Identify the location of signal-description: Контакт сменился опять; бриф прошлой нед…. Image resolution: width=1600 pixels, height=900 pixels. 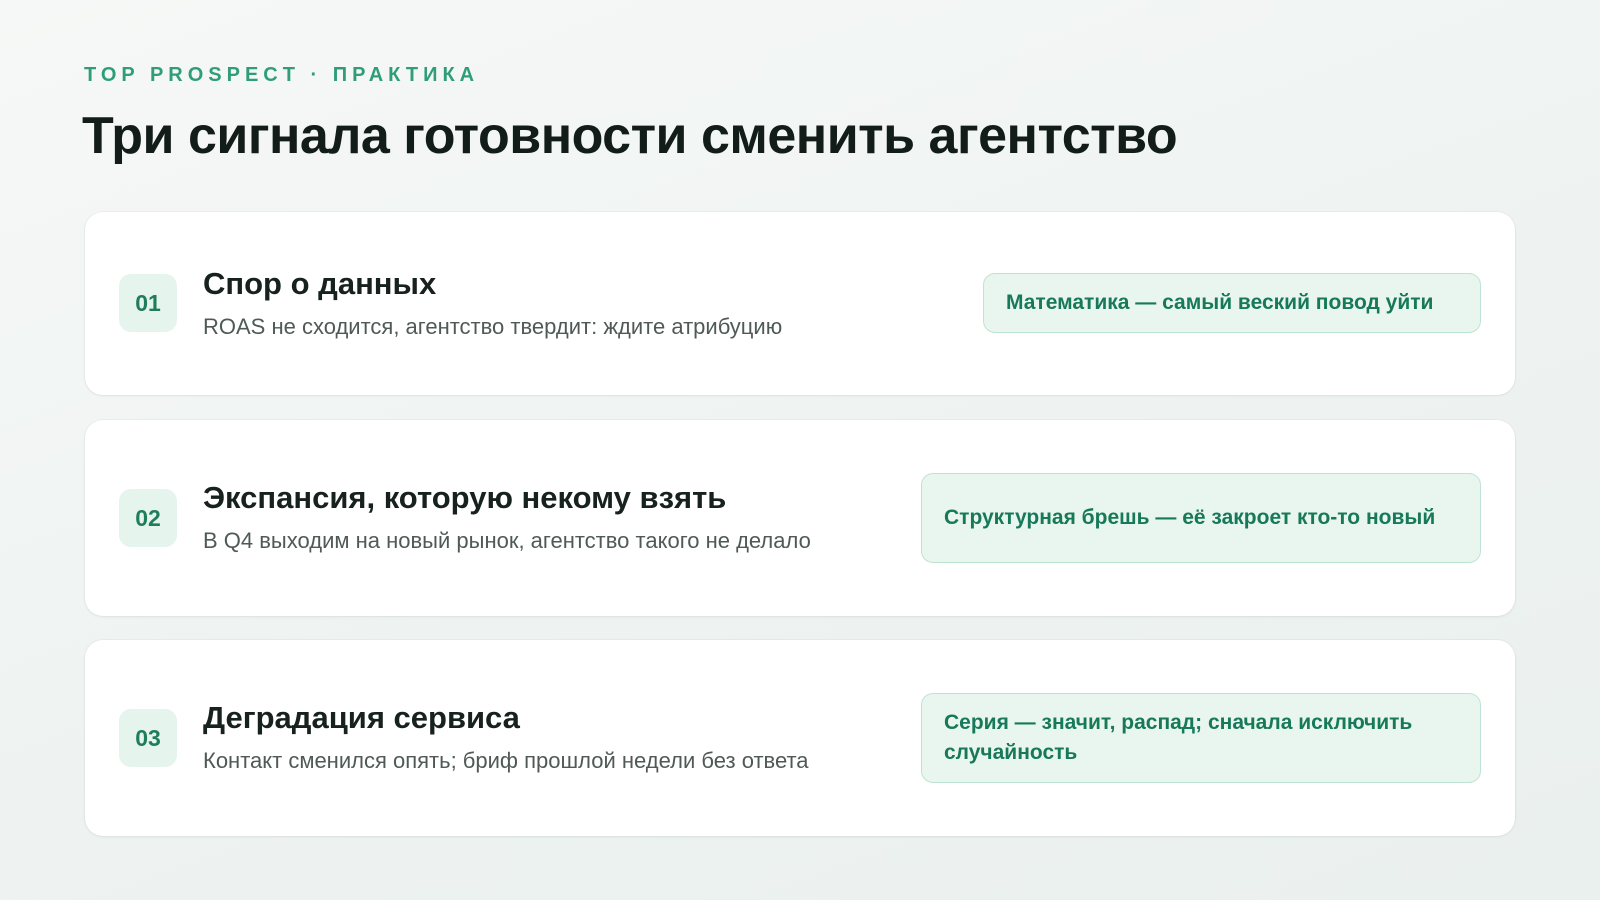
(506, 760).